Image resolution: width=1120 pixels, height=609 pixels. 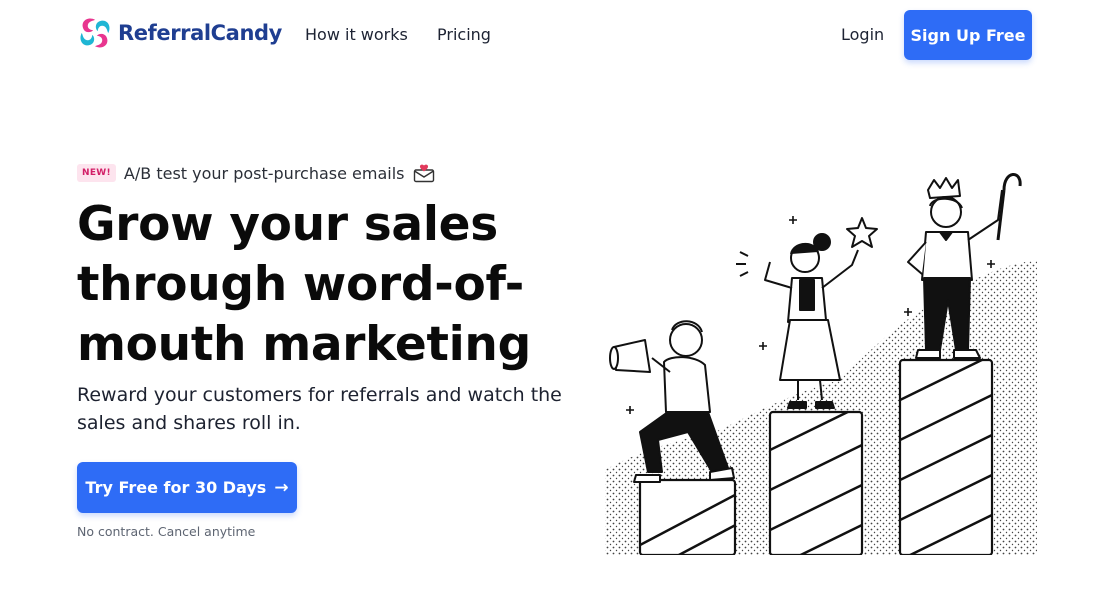 What do you see at coordinates (176, 487) in the screenshot?
I see `try-free-label: Try Free for 30 Days` at bounding box center [176, 487].